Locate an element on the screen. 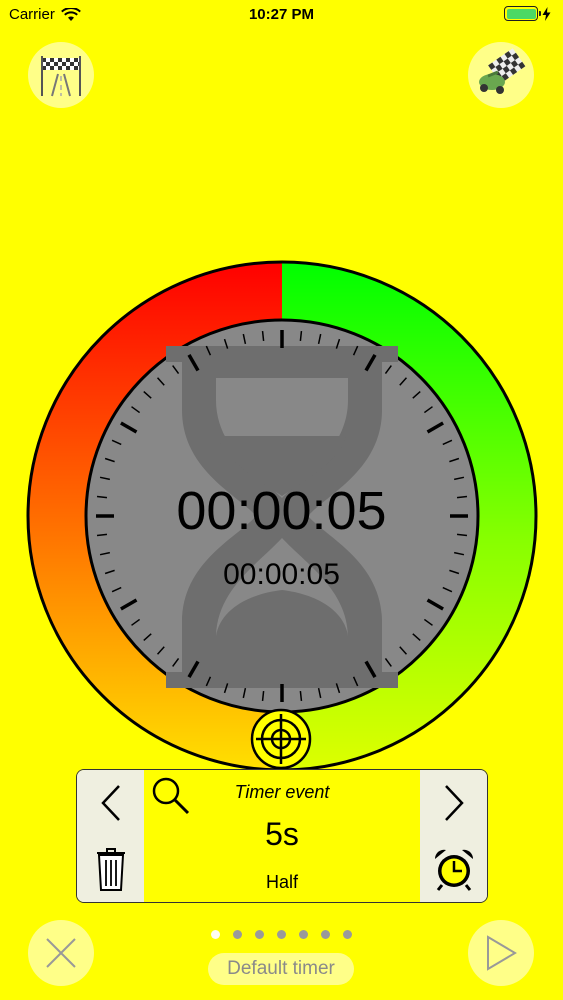  event-mode: Half is located at coordinates (281, 882).